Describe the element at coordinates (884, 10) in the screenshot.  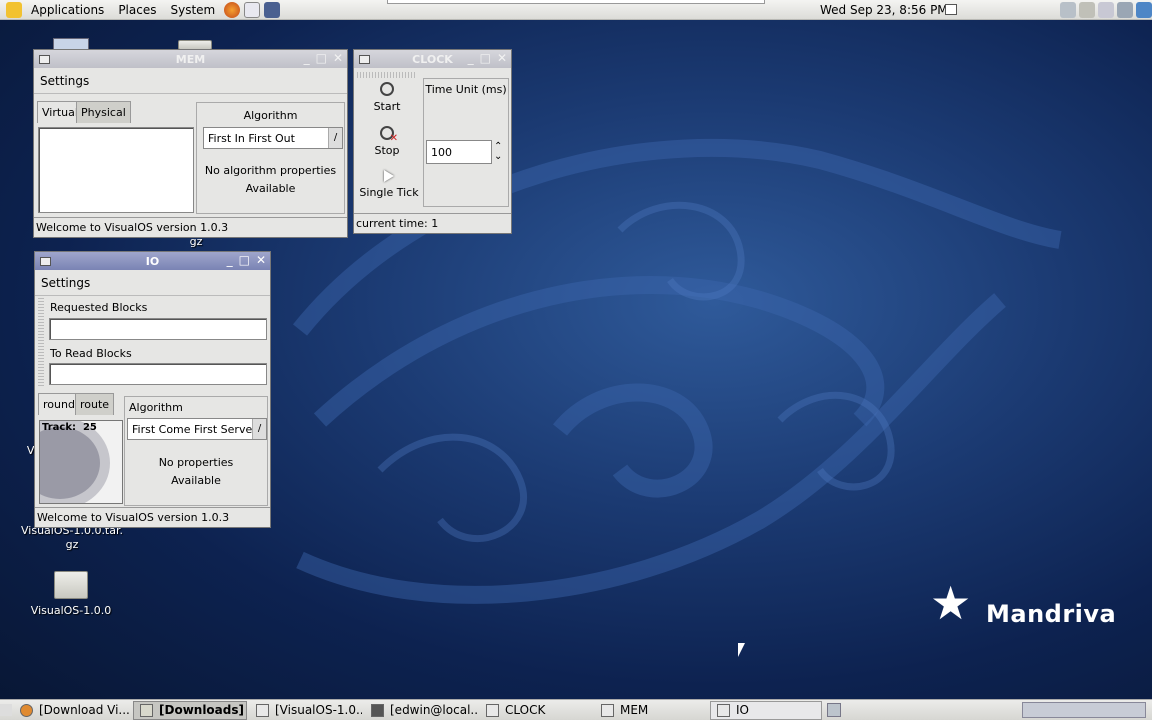
I see `panel-clock: Wed Sep 23, 8:56 PM` at that location.